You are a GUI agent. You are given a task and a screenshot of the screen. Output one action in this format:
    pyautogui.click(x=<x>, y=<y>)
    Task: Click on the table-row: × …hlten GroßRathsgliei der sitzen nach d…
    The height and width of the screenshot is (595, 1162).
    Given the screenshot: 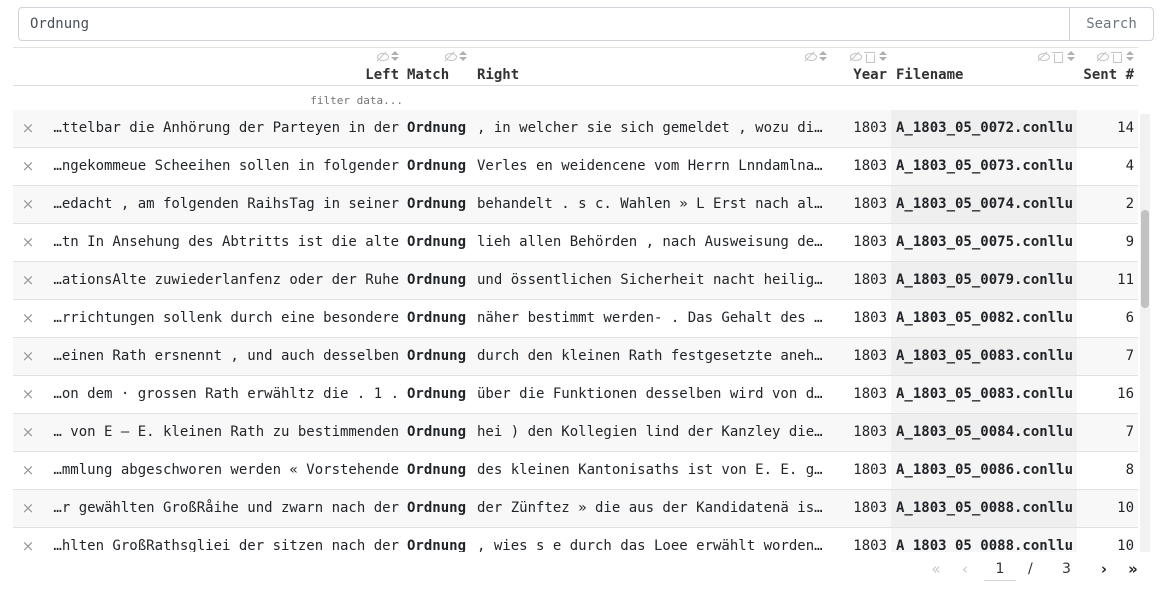 What is the action you would take?
    pyautogui.click(x=575, y=540)
    